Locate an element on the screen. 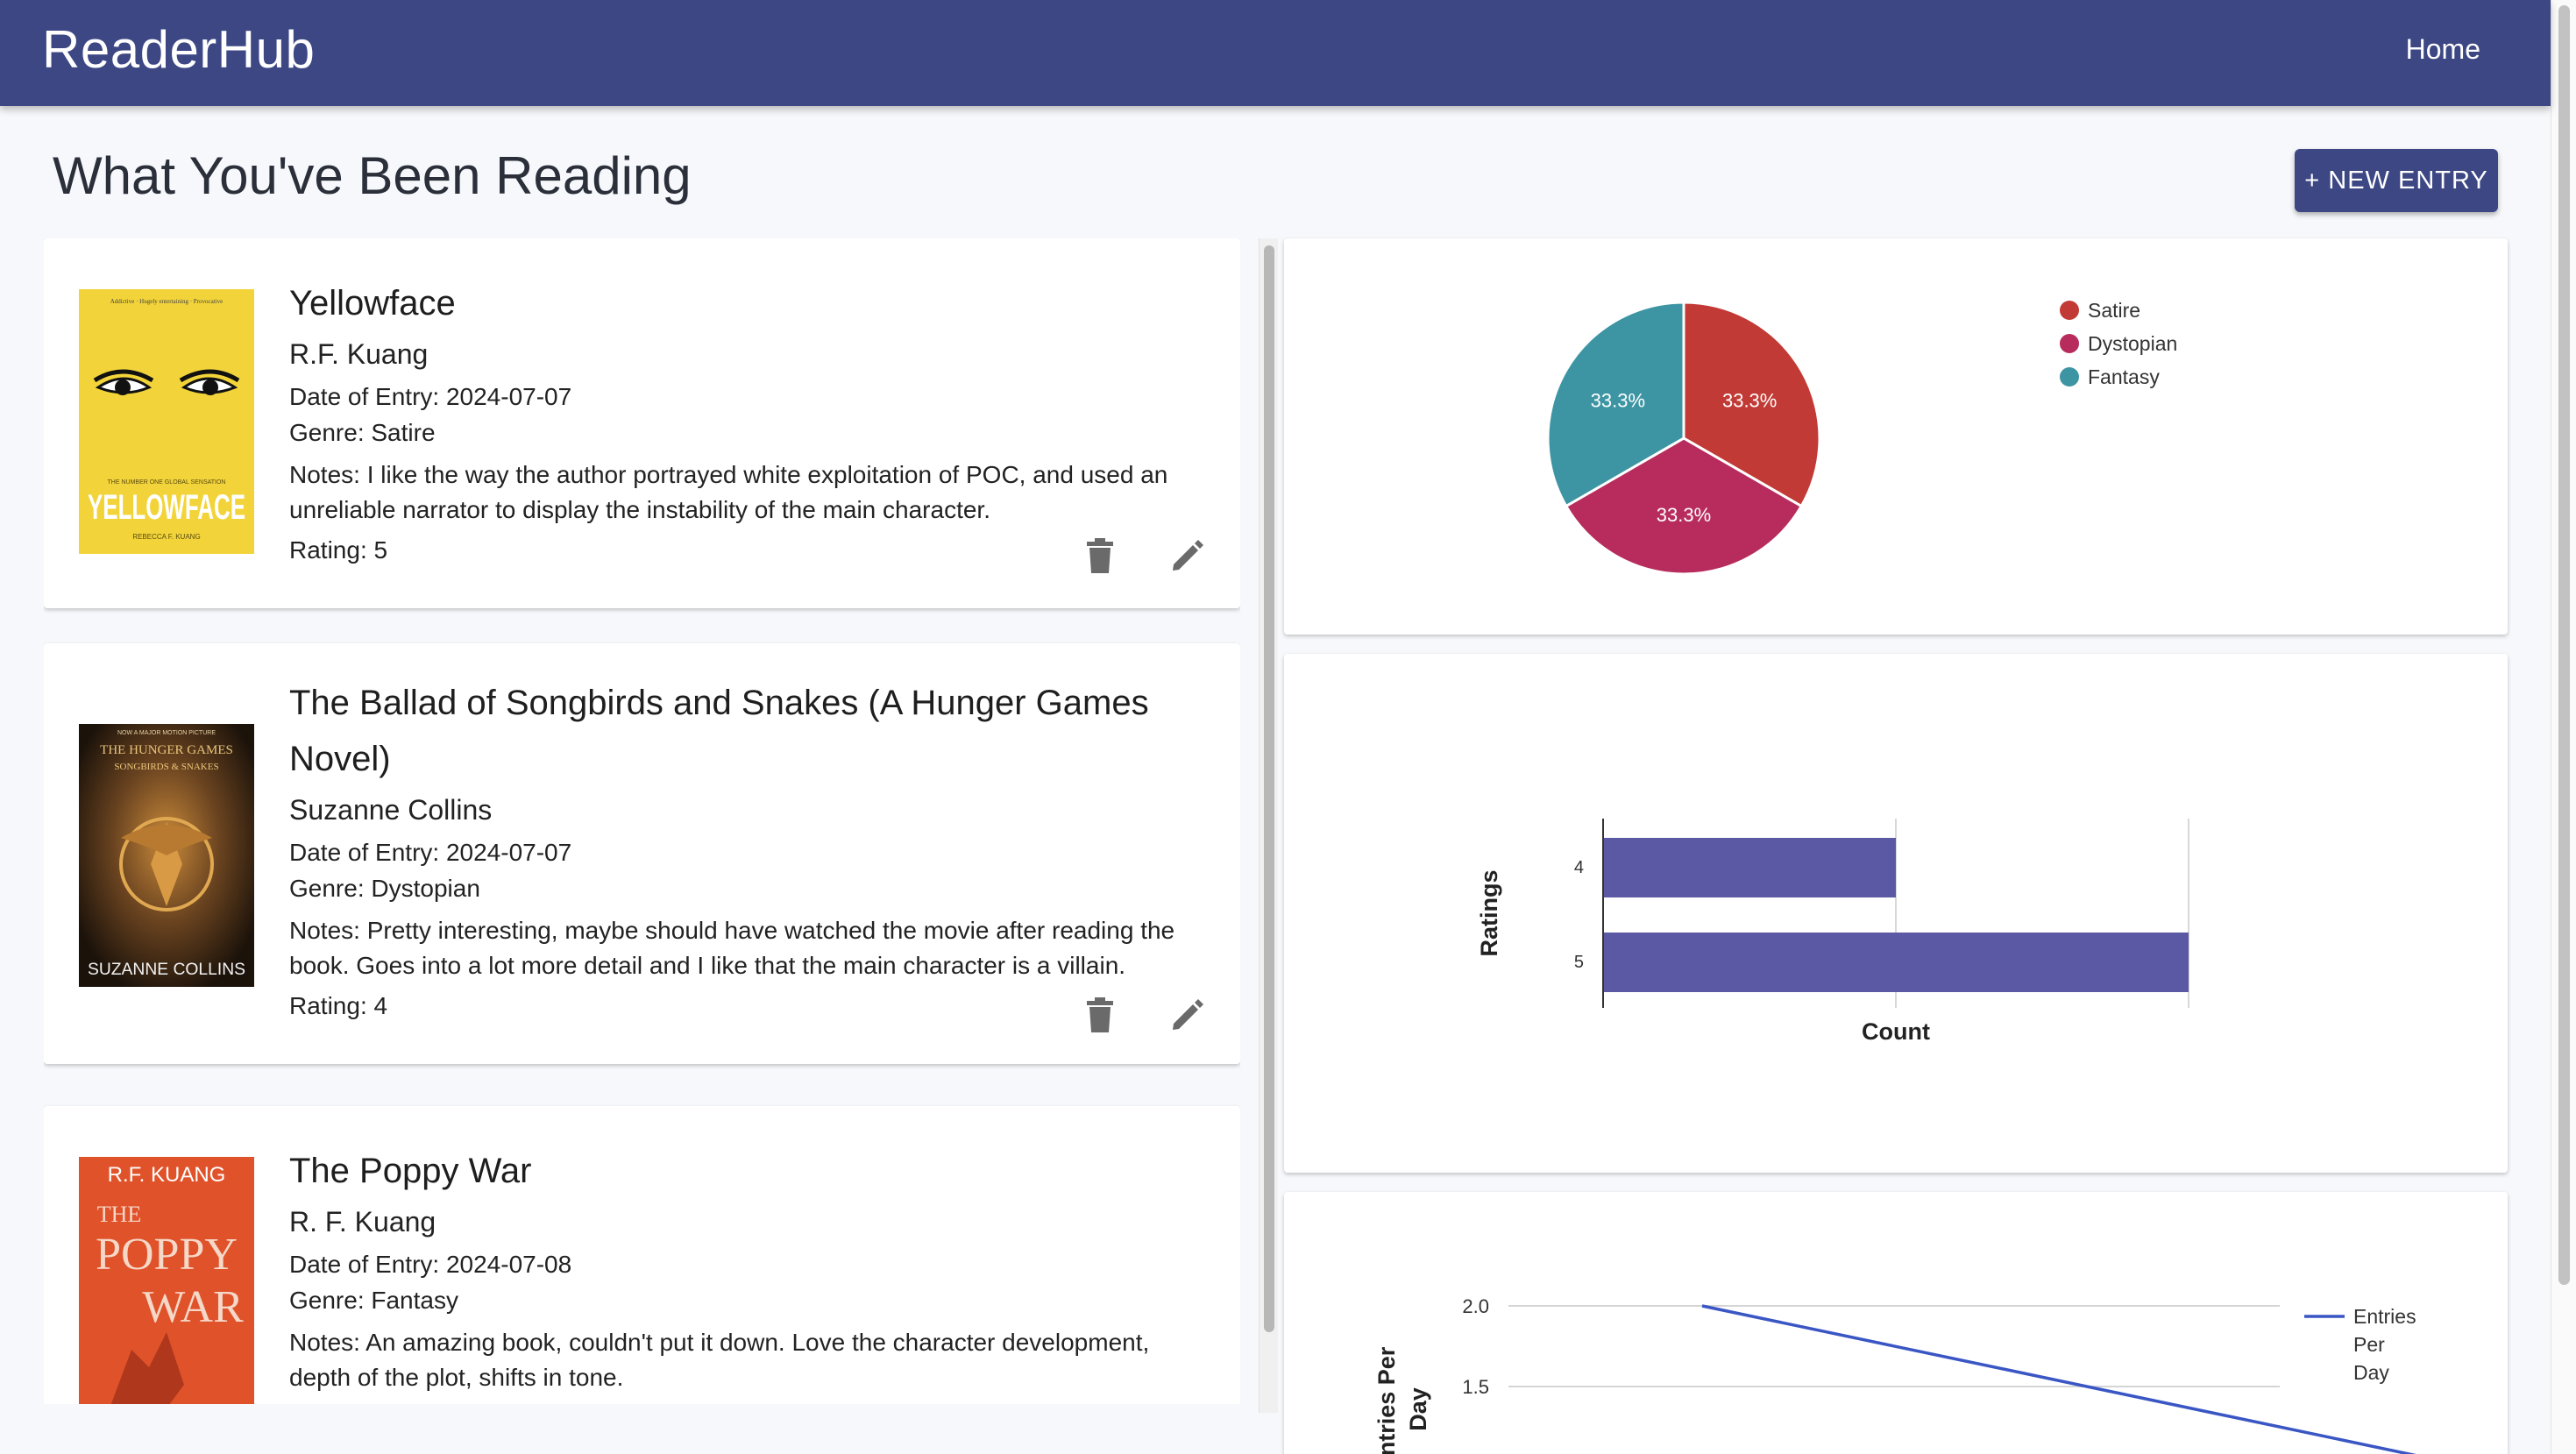 The width and height of the screenshot is (2576, 1454). poppy-war-cover-image: R.F. KUANG THE POPPY WAR is located at coordinates (166, 1280).